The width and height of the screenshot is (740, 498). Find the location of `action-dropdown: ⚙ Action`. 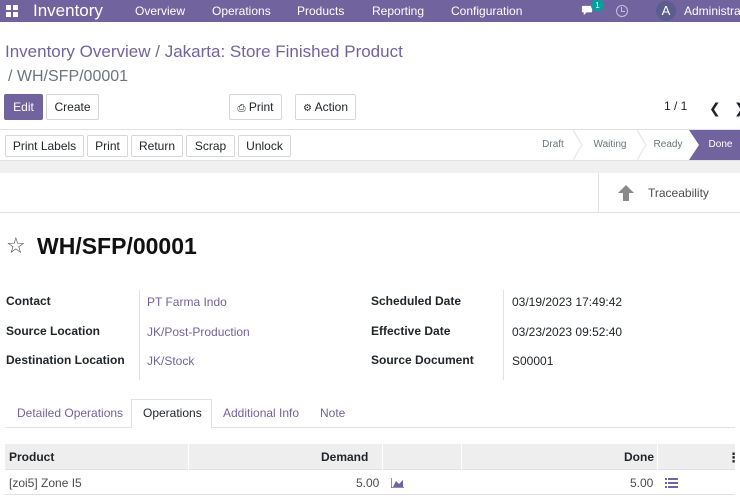

action-dropdown: ⚙ Action is located at coordinates (325, 107).